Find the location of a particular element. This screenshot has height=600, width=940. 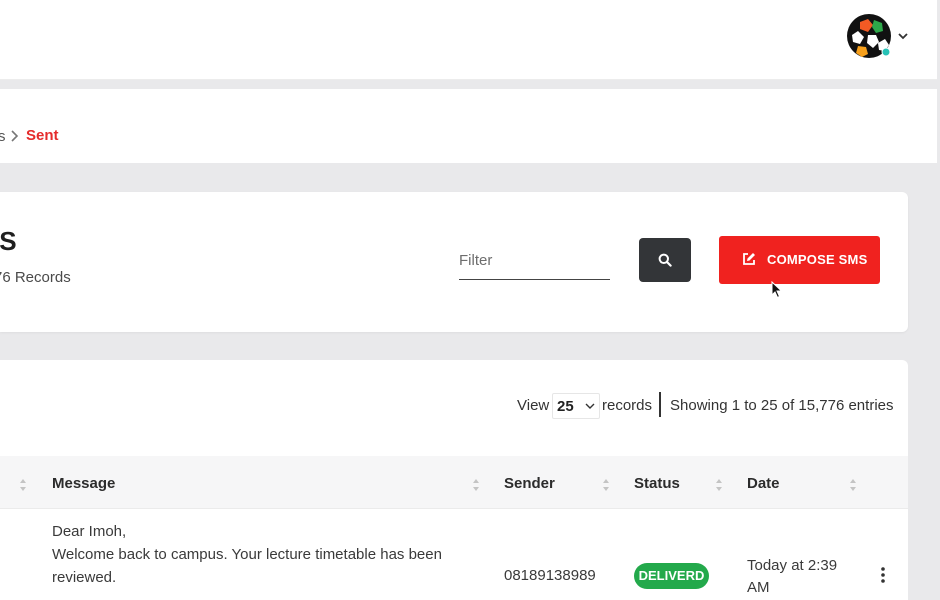

date-line: Today at 2:39 is located at coordinates (792, 565).